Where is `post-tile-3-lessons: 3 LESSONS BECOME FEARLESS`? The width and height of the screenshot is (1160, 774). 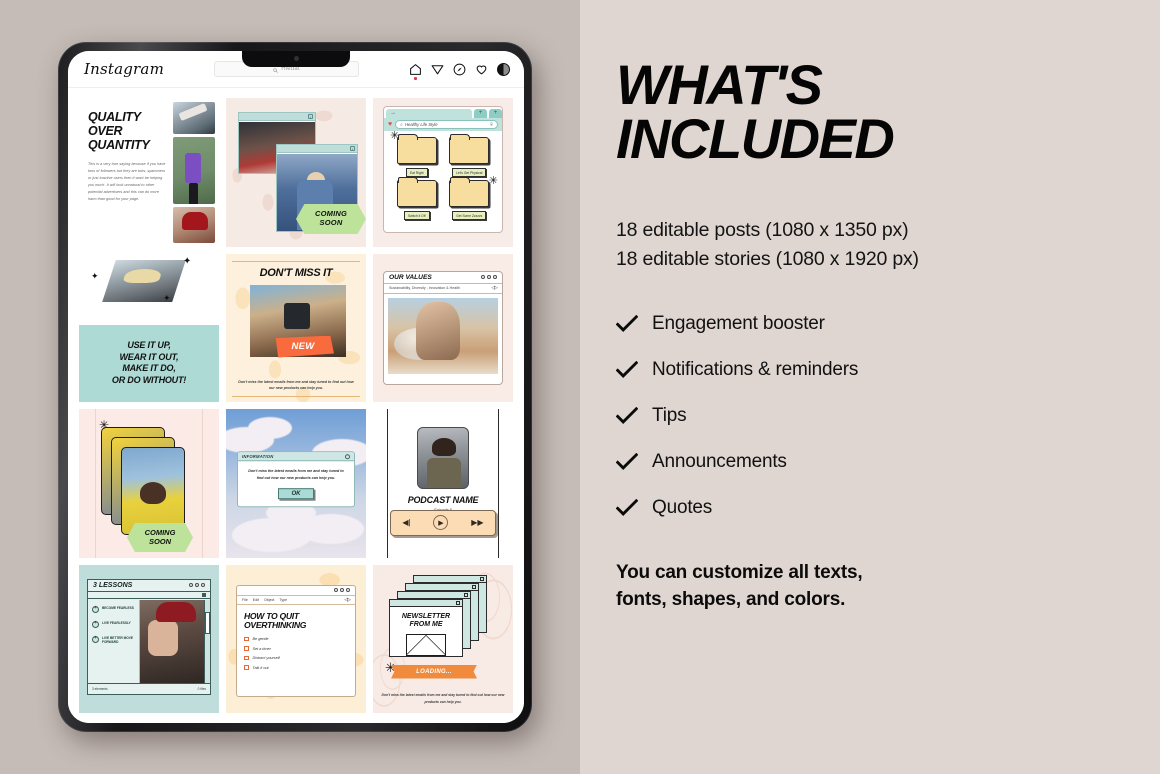 post-tile-3-lessons: 3 LESSONS BECOME FEARLESS is located at coordinates (149, 638).